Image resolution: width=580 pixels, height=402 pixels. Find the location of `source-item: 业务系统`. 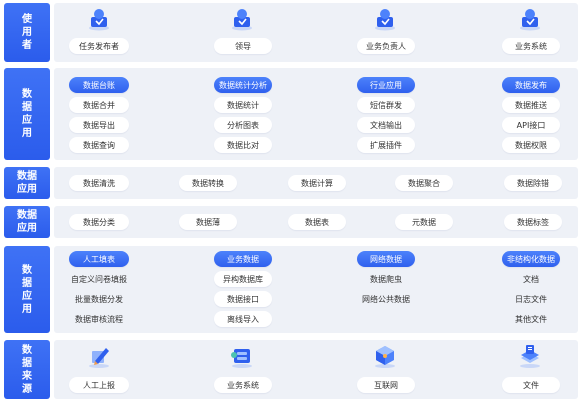

source-item: 业务系统 is located at coordinates (243, 385).